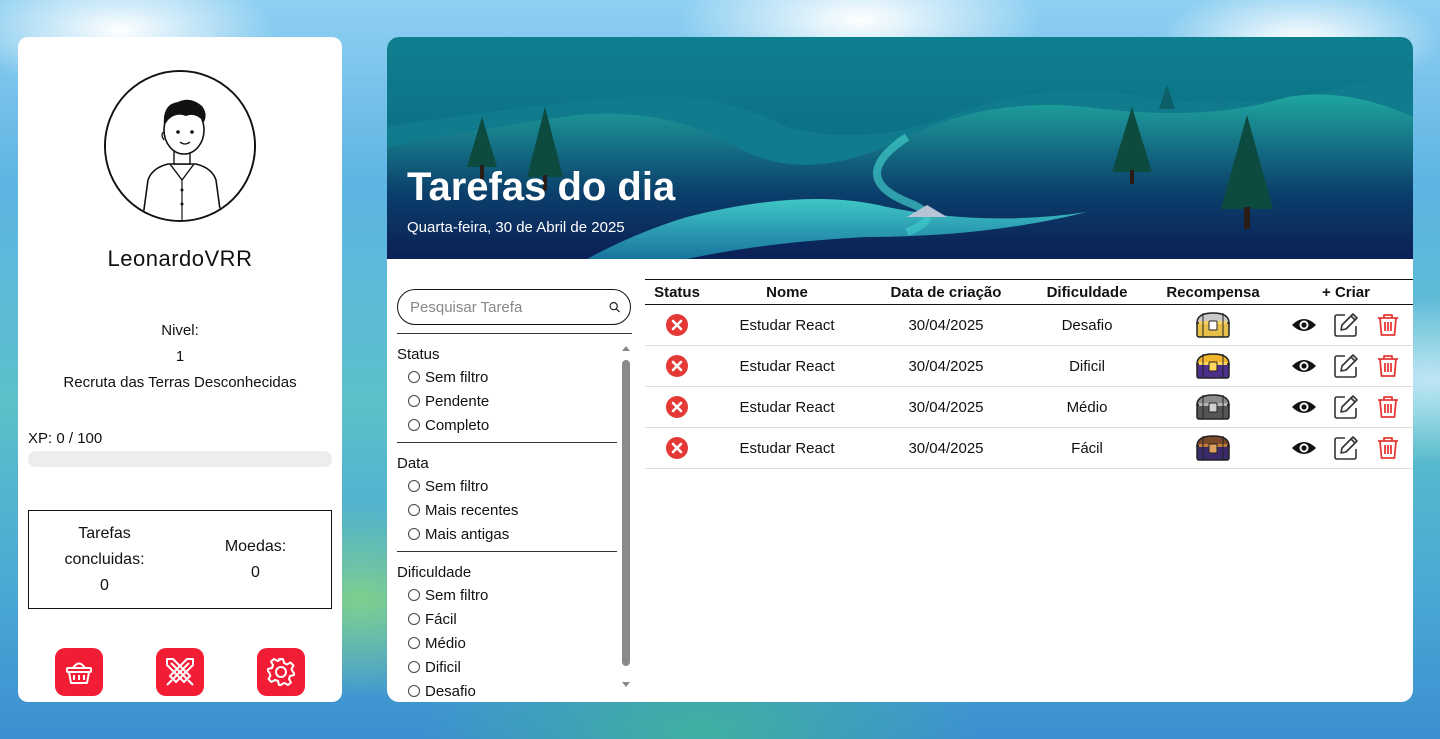  Describe the element at coordinates (507, 643) in the screenshot. I see `filter-option-dif-medio: Médio` at that location.